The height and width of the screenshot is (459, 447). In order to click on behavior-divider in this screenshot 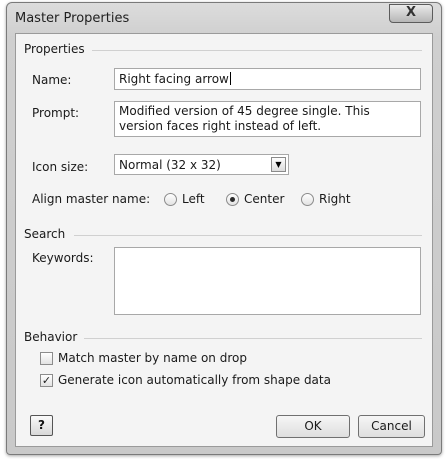, I will do `click(253, 338)`.